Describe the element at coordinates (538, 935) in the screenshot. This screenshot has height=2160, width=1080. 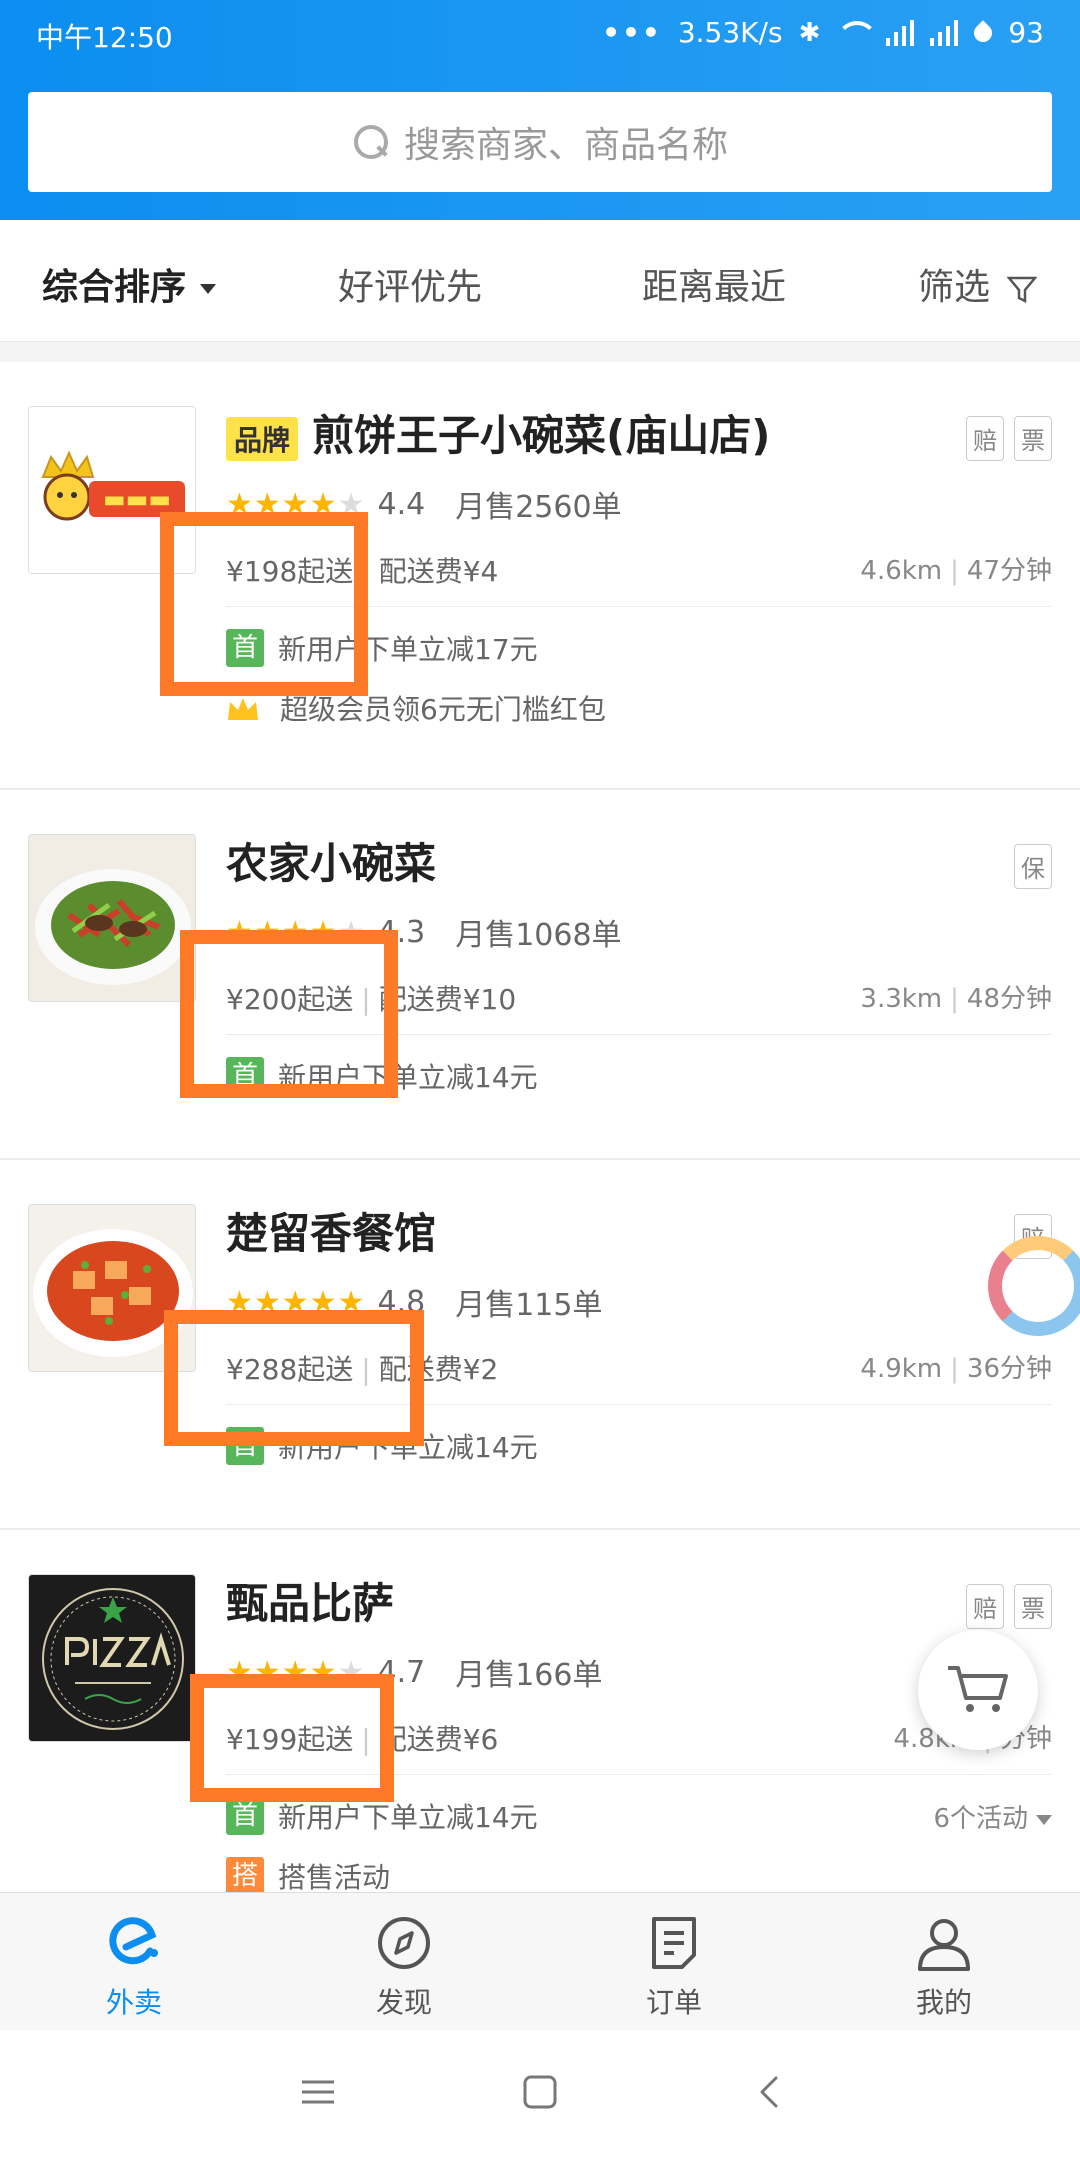
I see `monthly-sales: 月售1068单` at that location.